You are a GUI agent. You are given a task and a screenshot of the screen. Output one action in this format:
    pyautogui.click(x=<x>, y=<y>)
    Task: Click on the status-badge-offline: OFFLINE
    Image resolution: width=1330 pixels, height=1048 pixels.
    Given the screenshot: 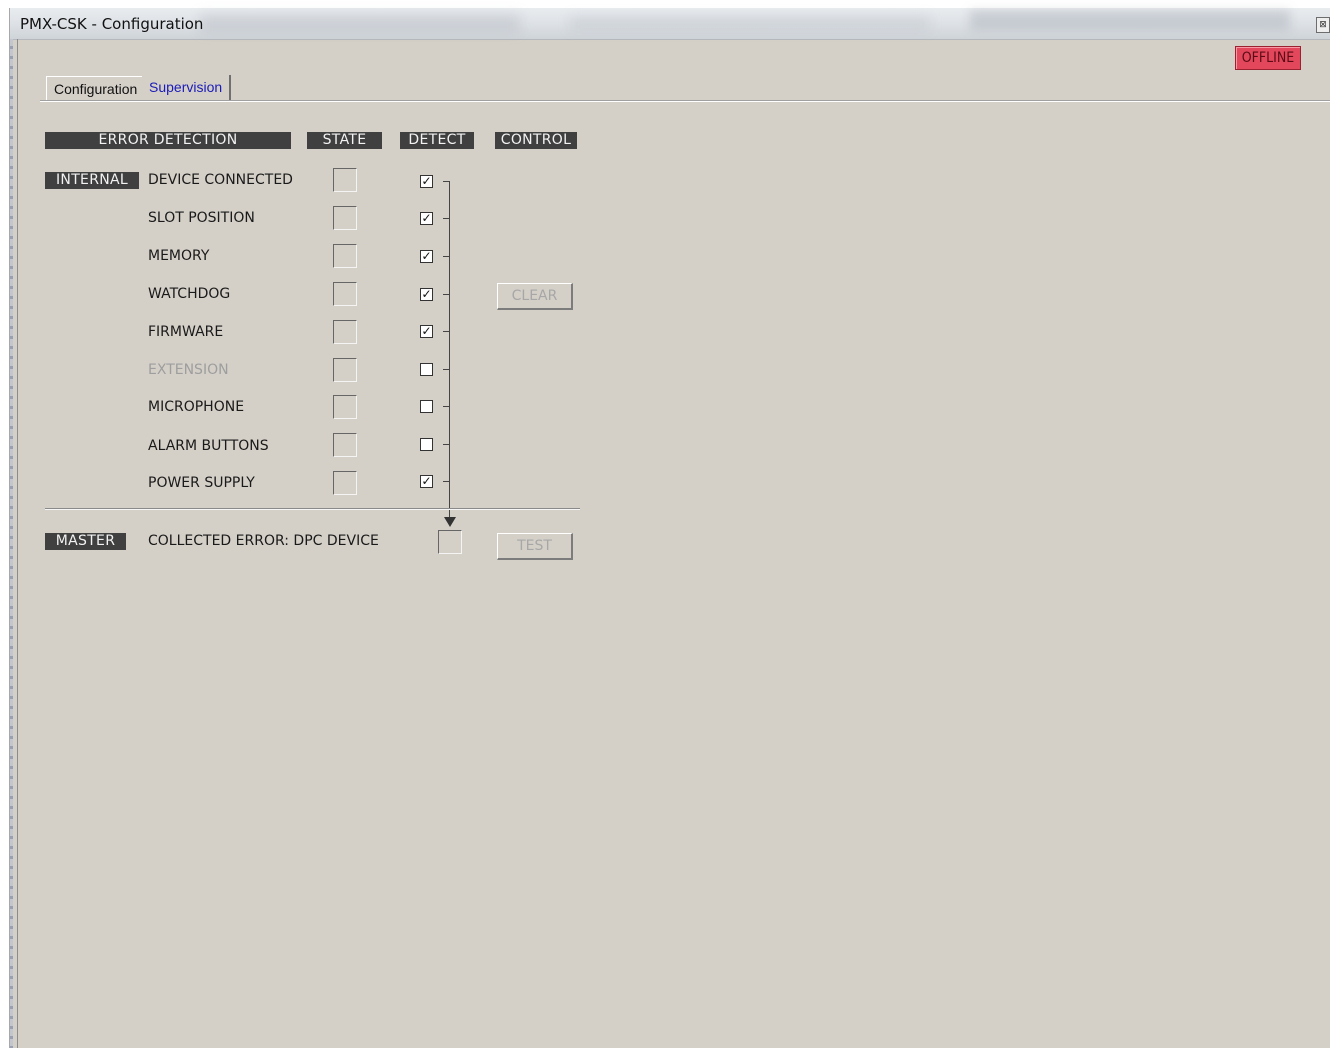 What is the action you would take?
    pyautogui.click(x=1268, y=58)
    